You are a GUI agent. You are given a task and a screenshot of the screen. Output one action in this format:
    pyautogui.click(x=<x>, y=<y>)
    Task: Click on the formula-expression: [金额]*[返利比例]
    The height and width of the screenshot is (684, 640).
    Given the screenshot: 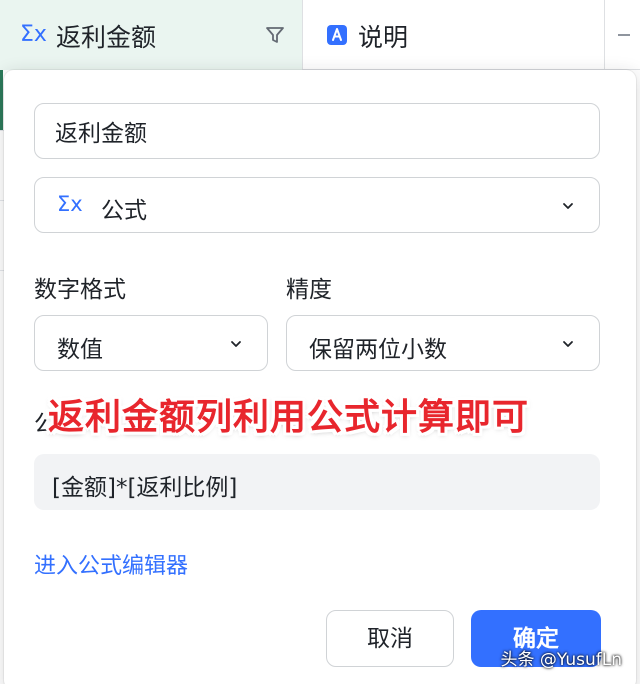 What is the action you would take?
    pyautogui.click(x=145, y=488)
    